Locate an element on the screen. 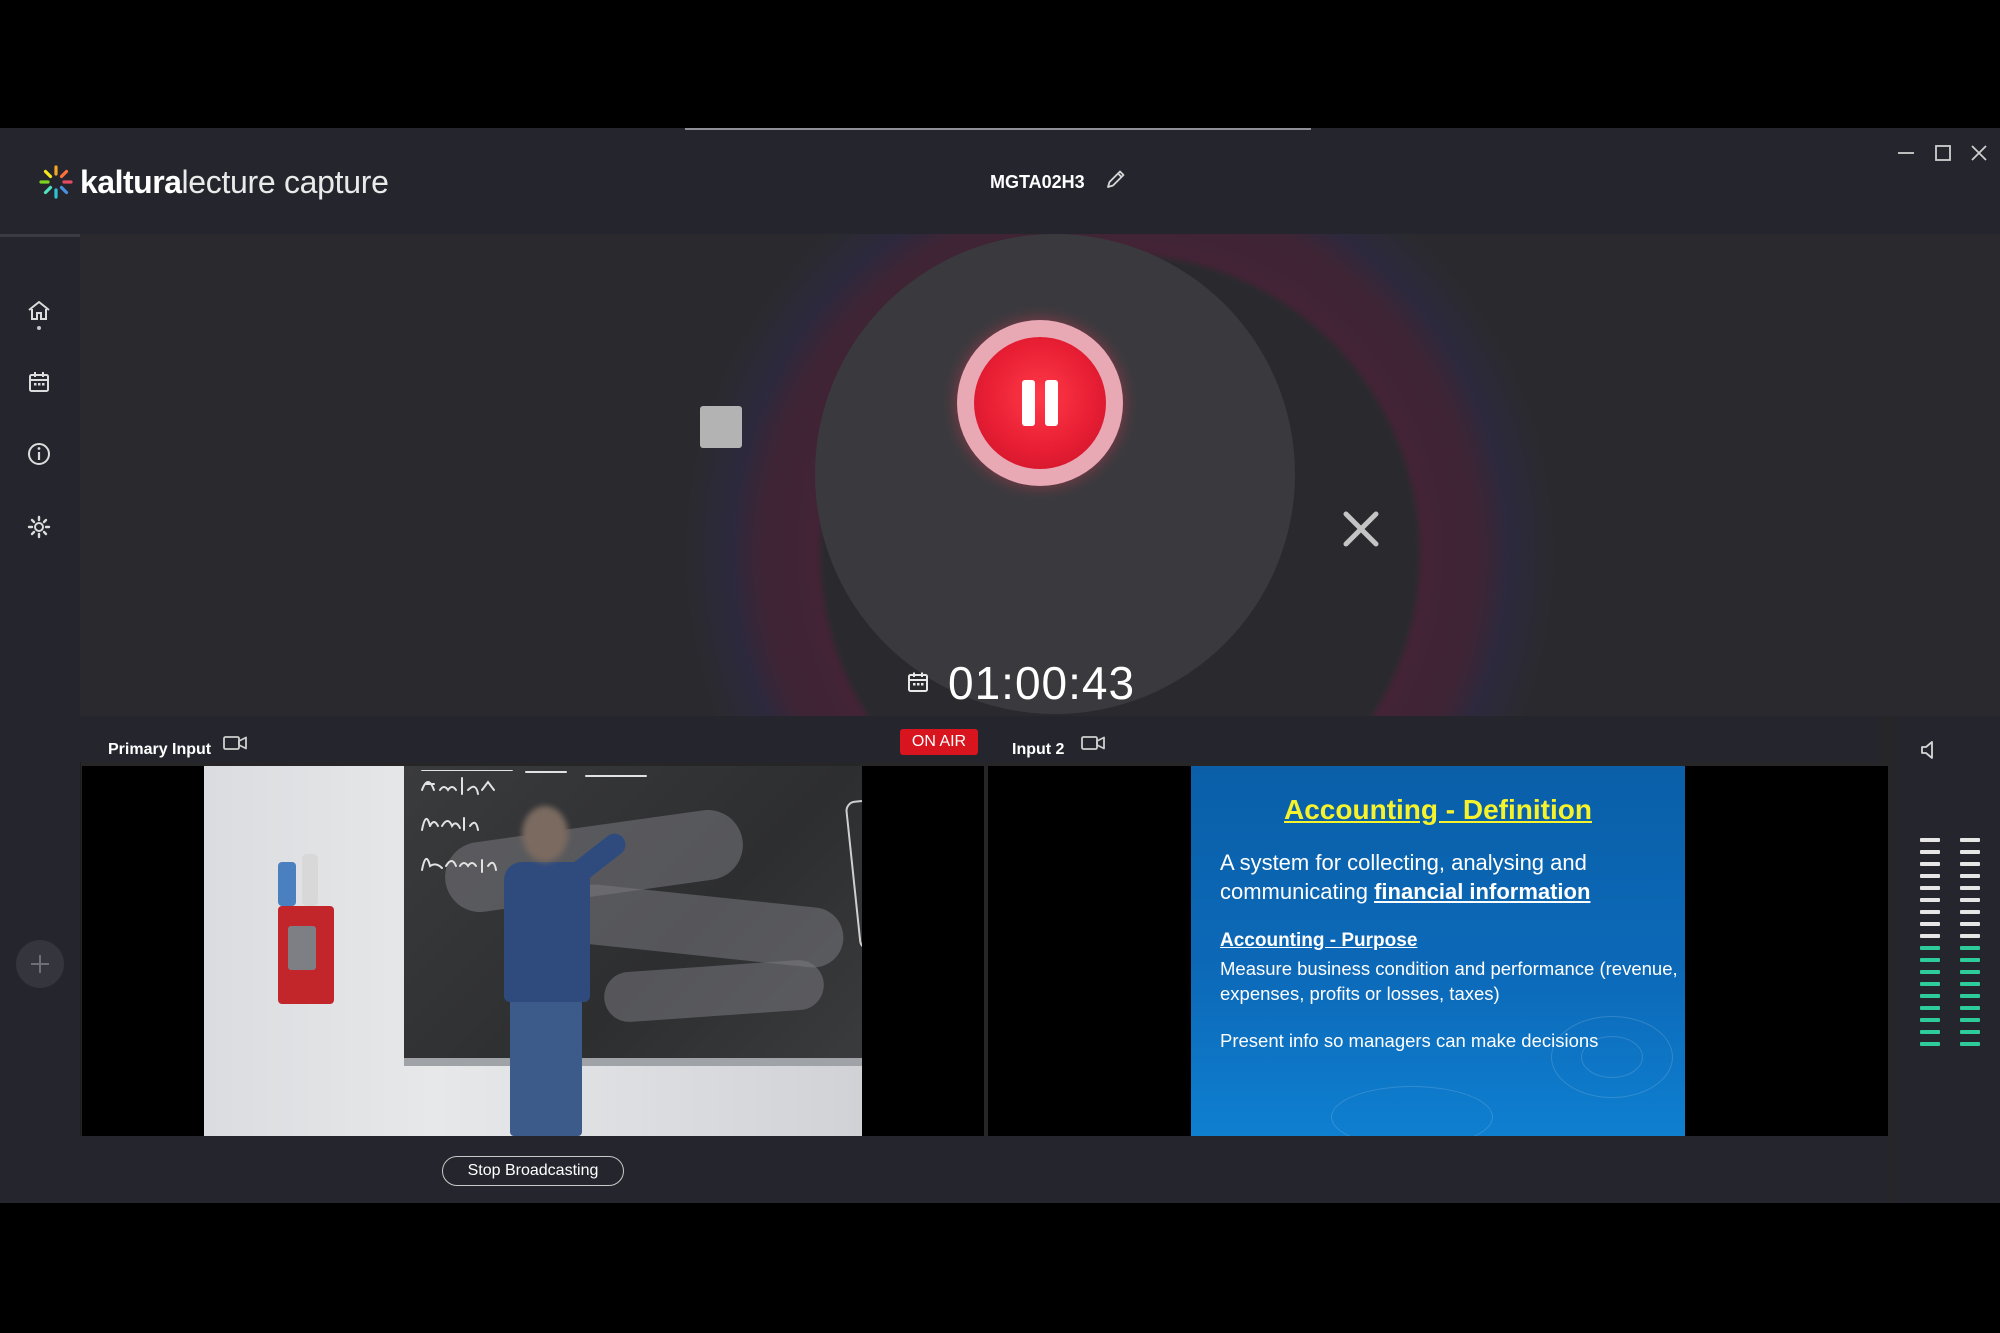 The width and height of the screenshot is (2000, 1333). stop-recording-button is located at coordinates (721, 427).